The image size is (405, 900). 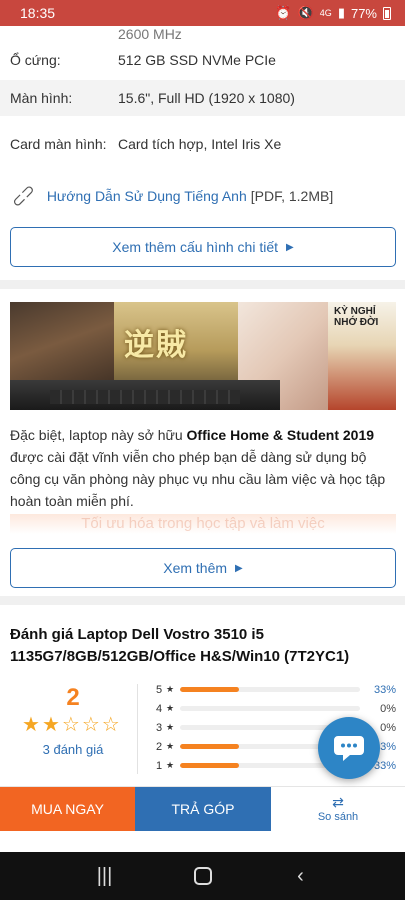 I want to click on chat-support-button, so click(x=349, y=748).